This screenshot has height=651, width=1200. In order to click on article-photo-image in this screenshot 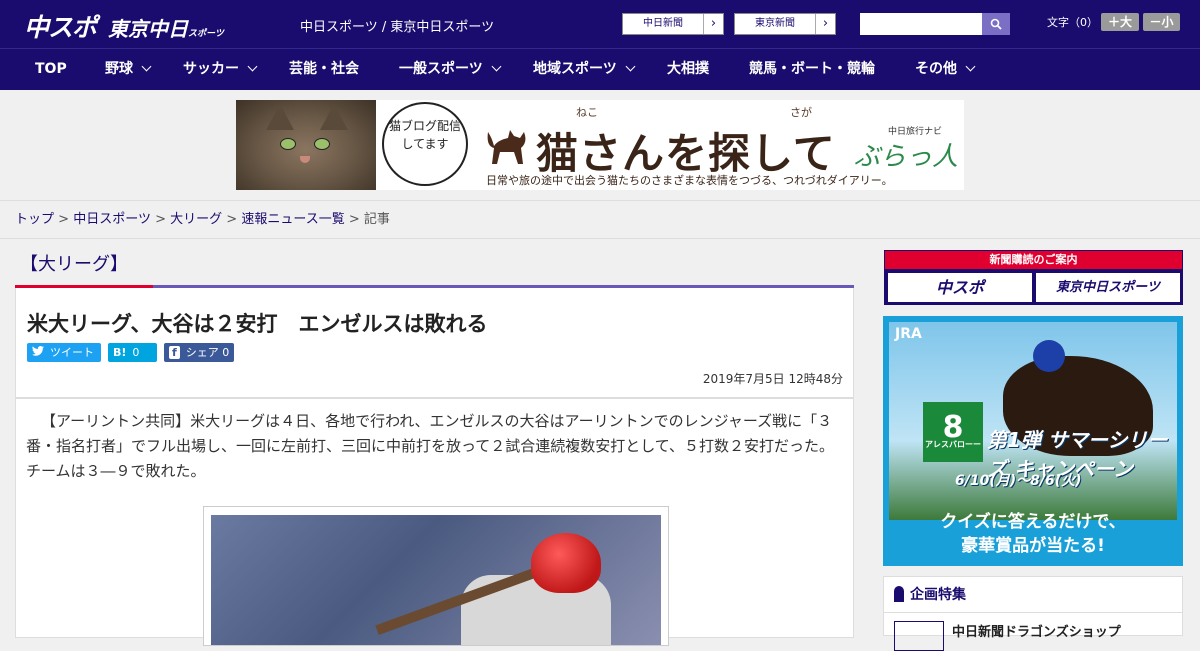, I will do `click(436, 580)`.